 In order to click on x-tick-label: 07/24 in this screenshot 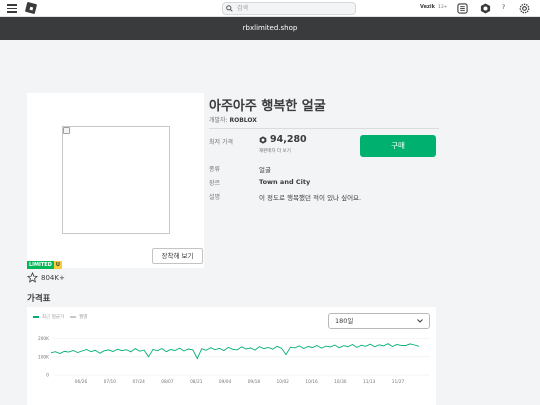, I will do `click(138, 382)`.